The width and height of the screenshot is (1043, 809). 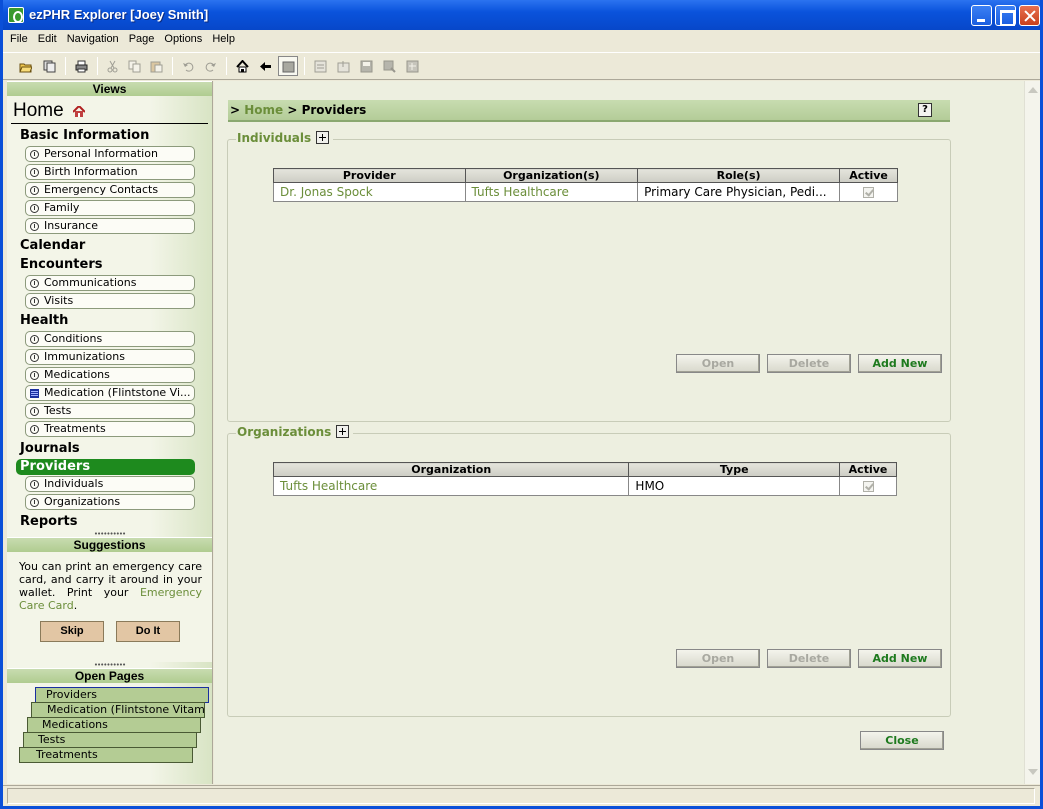 I want to click on import-icon, so click(x=320, y=66).